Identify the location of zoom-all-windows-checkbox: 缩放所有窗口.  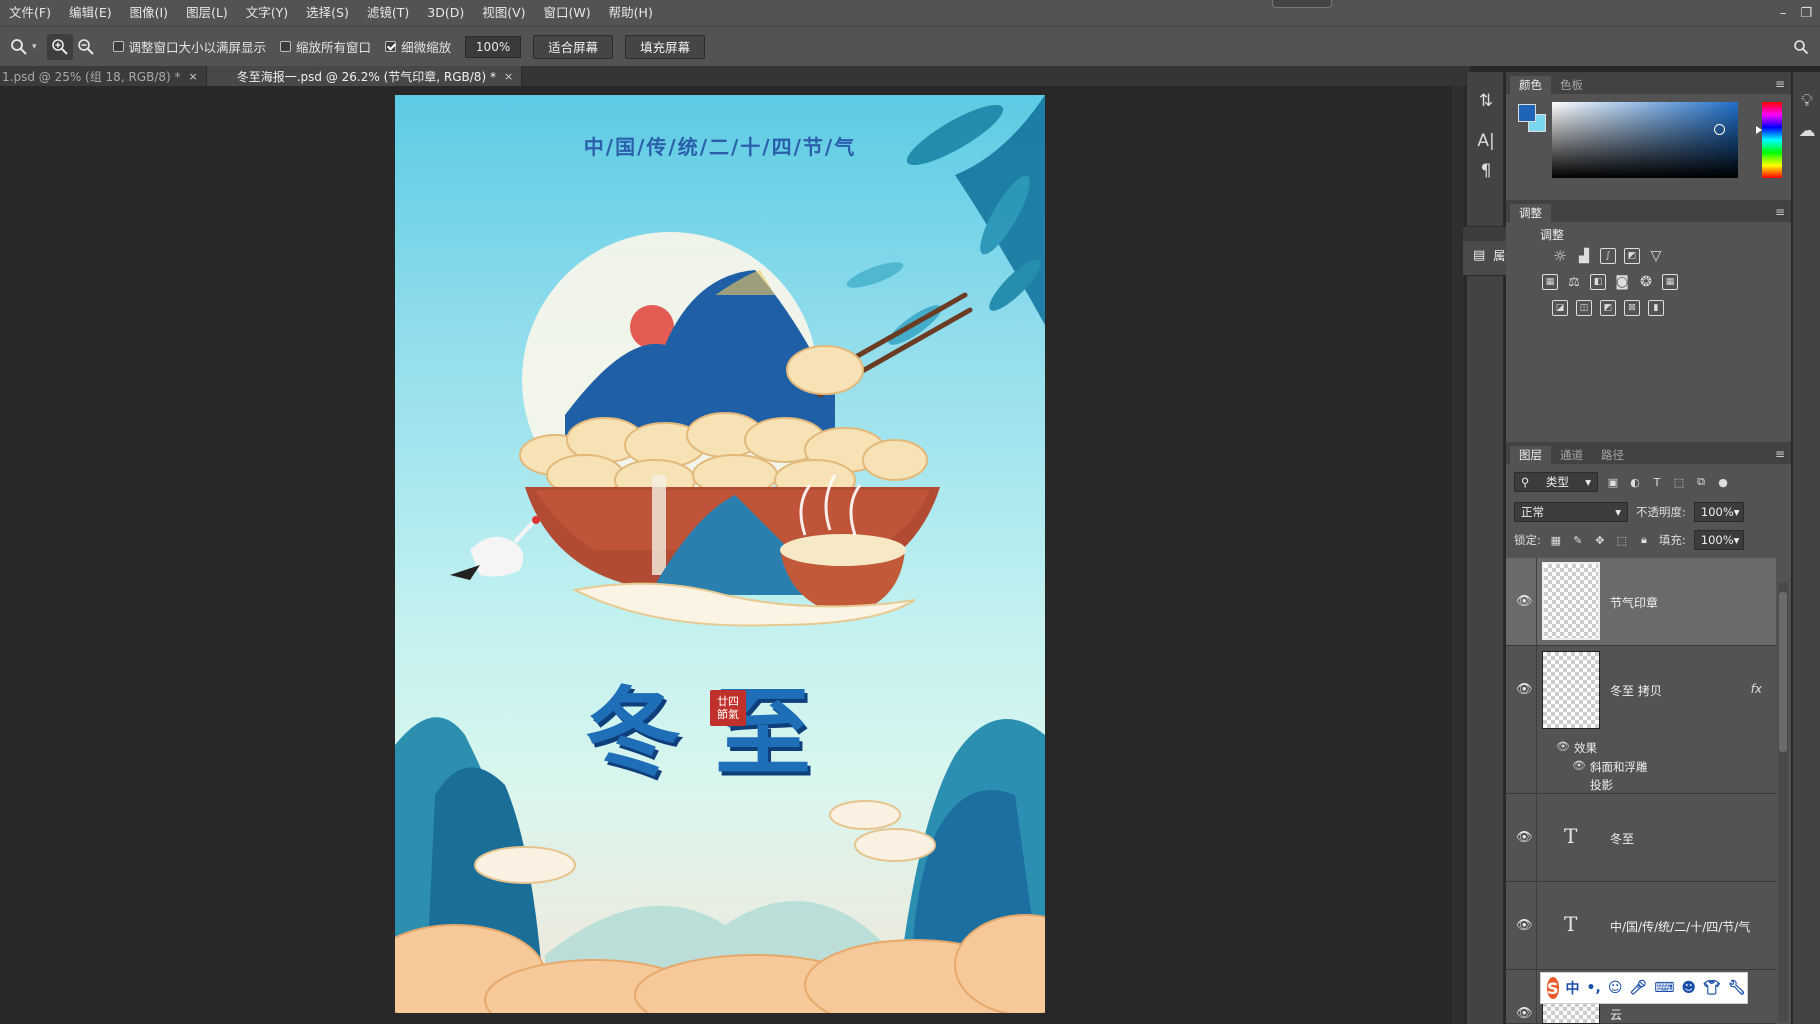
(325, 46).